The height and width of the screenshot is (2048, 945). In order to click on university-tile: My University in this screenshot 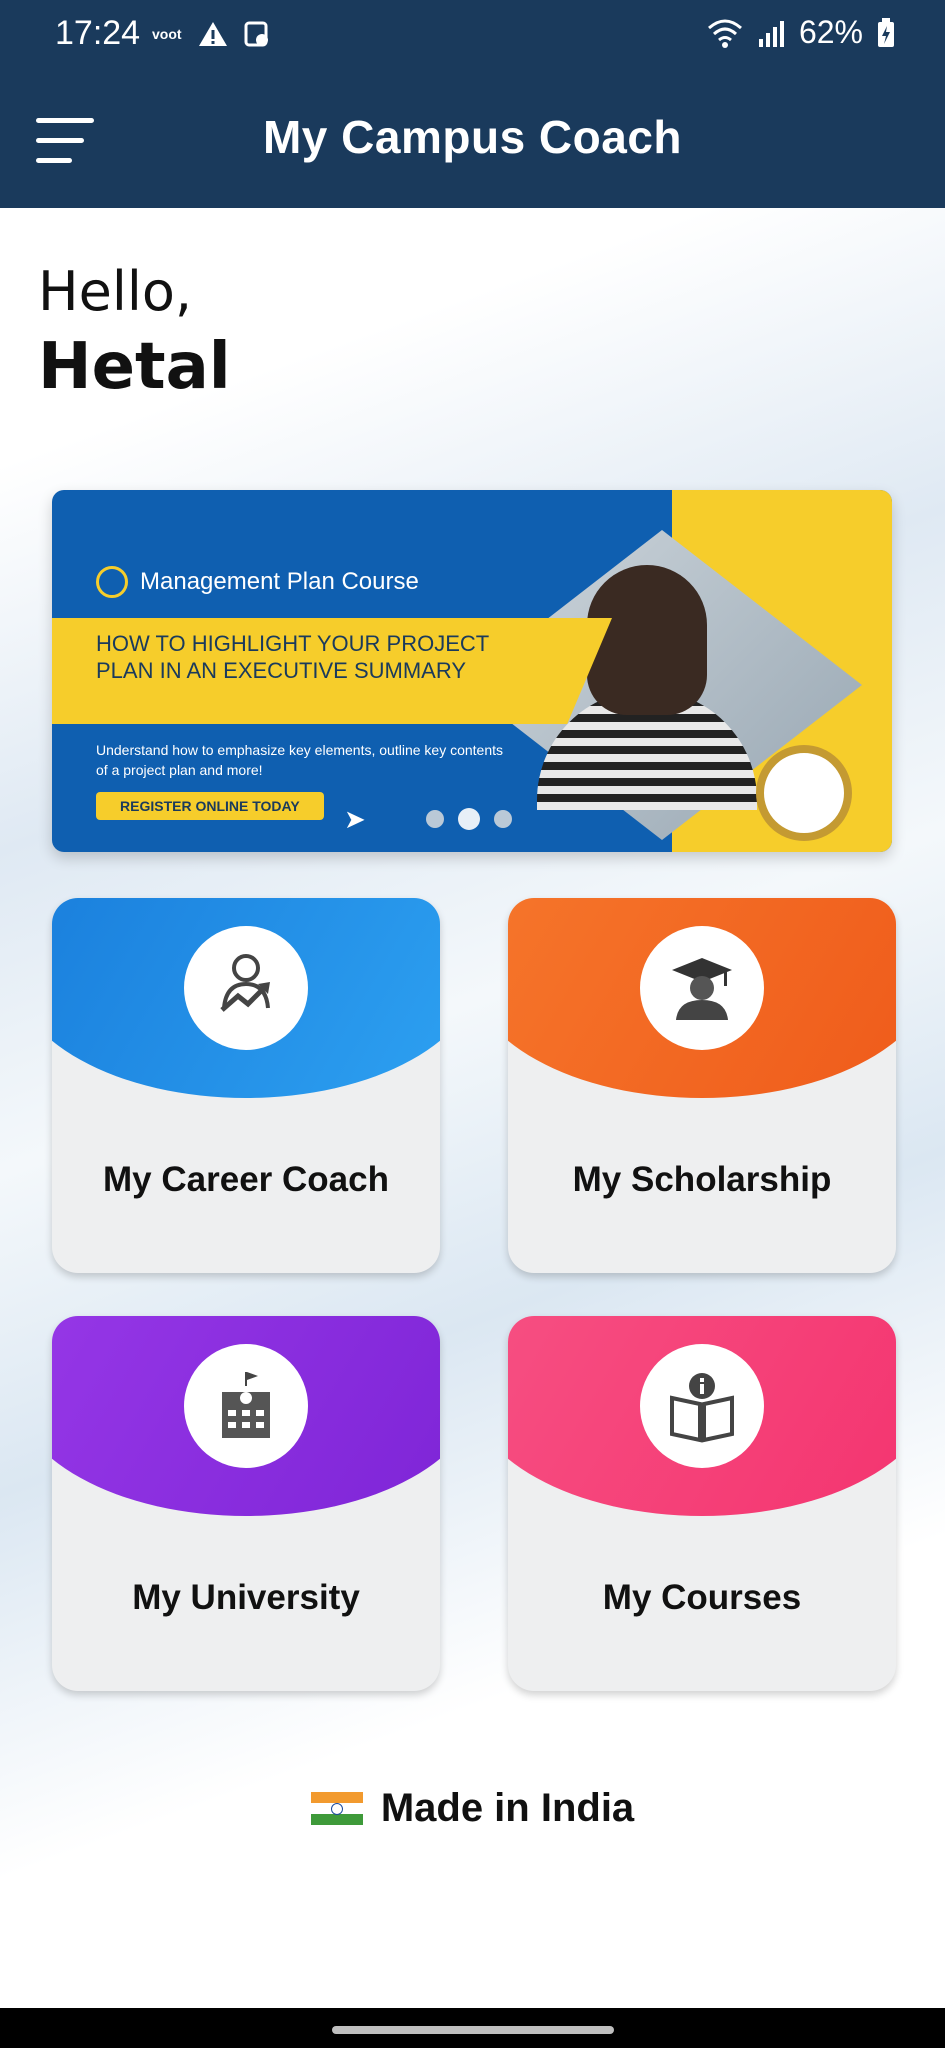, I will do `click(246, 1503)`.